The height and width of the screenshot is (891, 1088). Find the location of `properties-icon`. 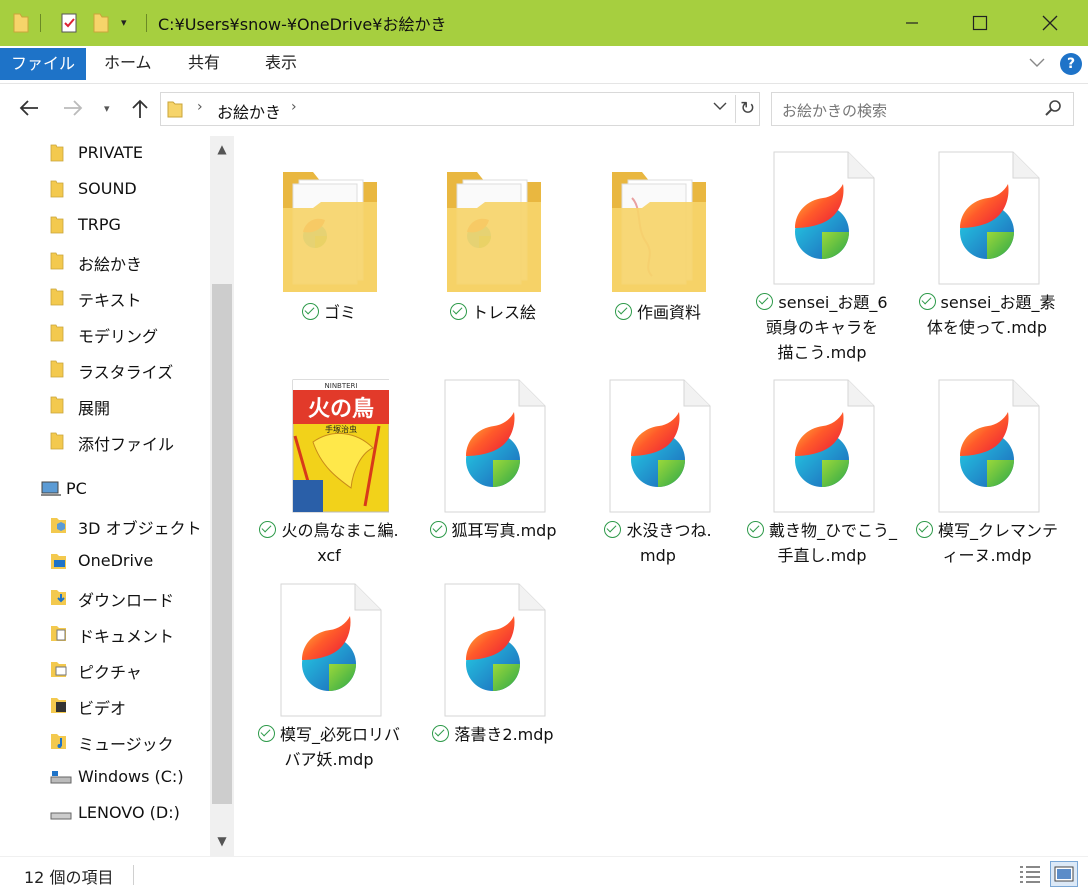

properties-icon is located at coordinates (70, 23).